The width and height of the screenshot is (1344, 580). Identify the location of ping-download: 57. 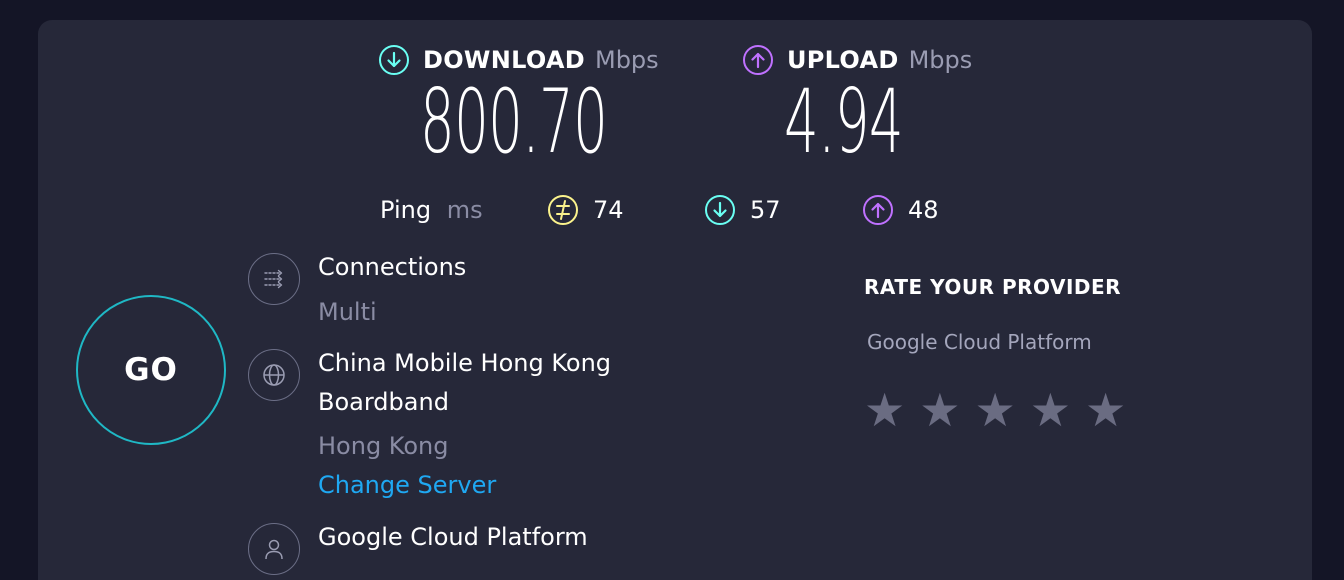
(742, 210).